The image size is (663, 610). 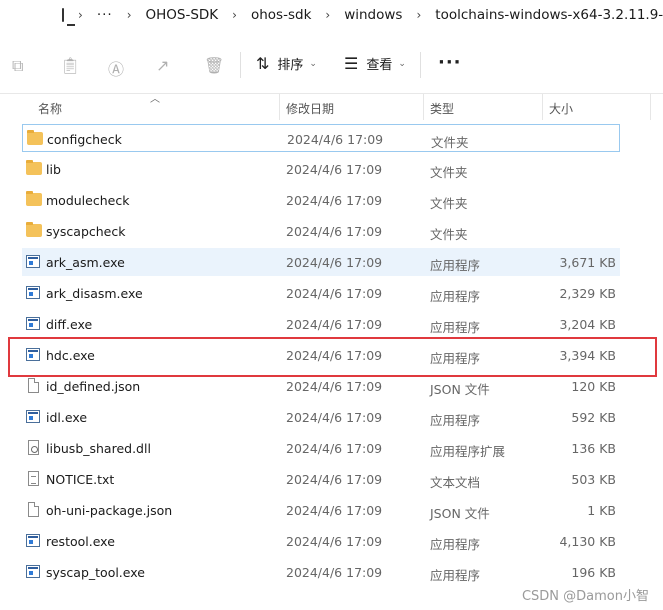 What do you see at coordinates (85, 262) in the screenshot?
I see `file-name: ark_asm.exe` at bounding box center [85, 262].